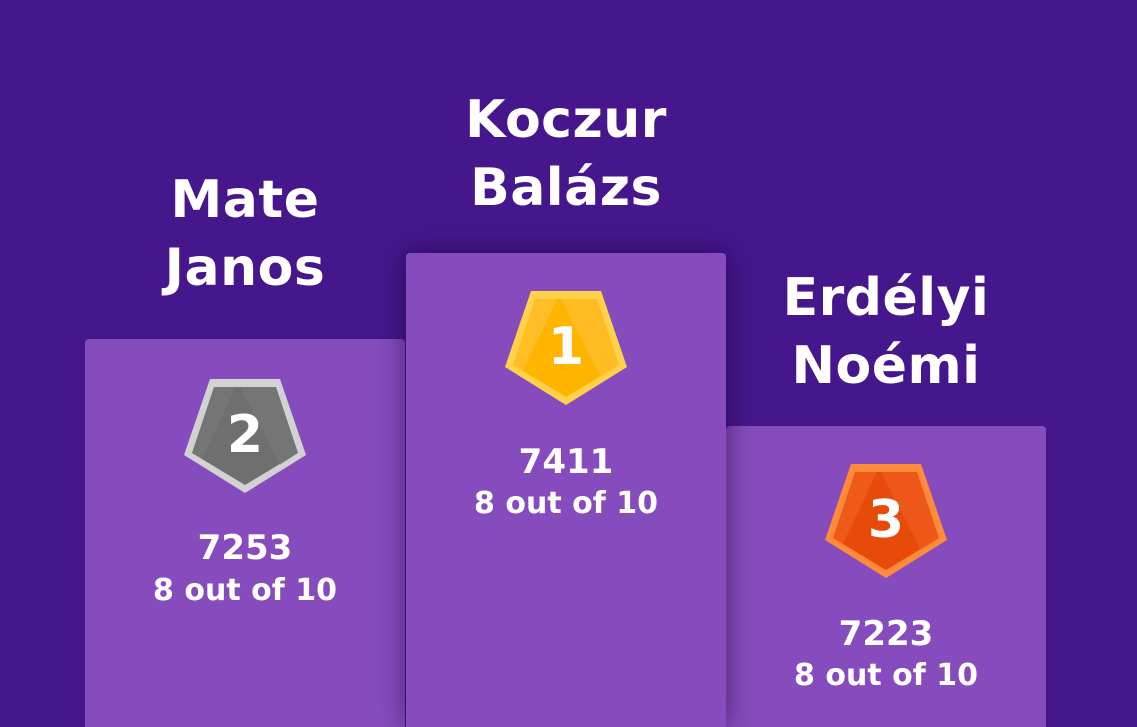 This screenshot has width=1137, height=727. I want to click on bronze-medal-icon: 3, so click(886, 521).